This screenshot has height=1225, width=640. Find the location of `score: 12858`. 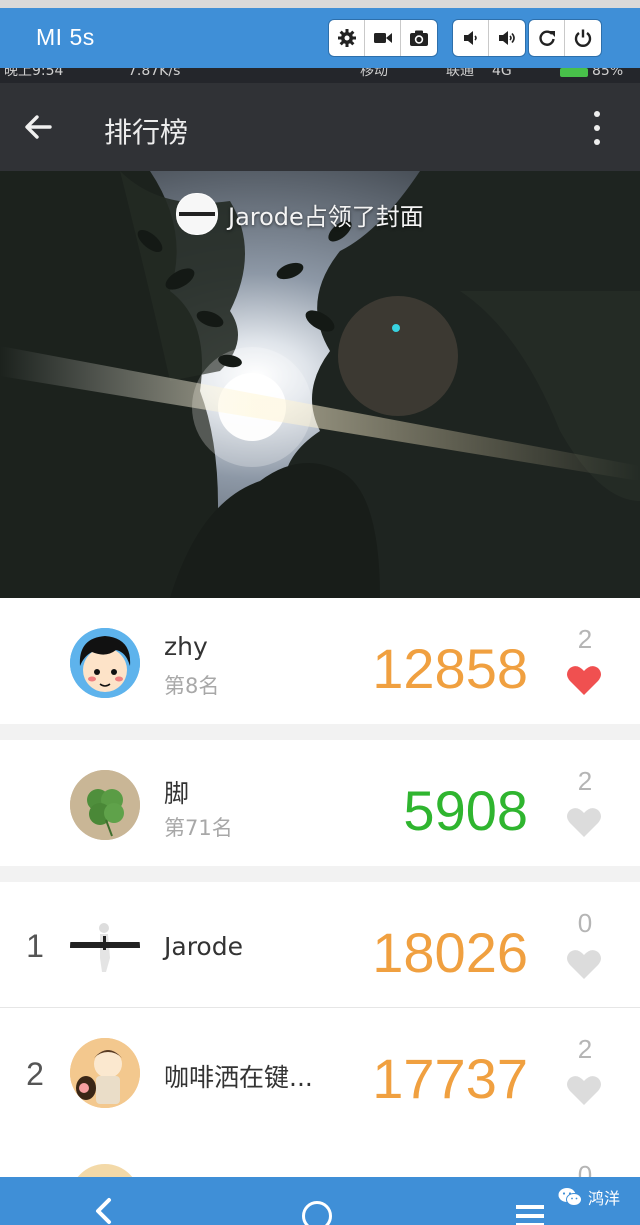

score: 12858 is located at coordinates (450, 668).